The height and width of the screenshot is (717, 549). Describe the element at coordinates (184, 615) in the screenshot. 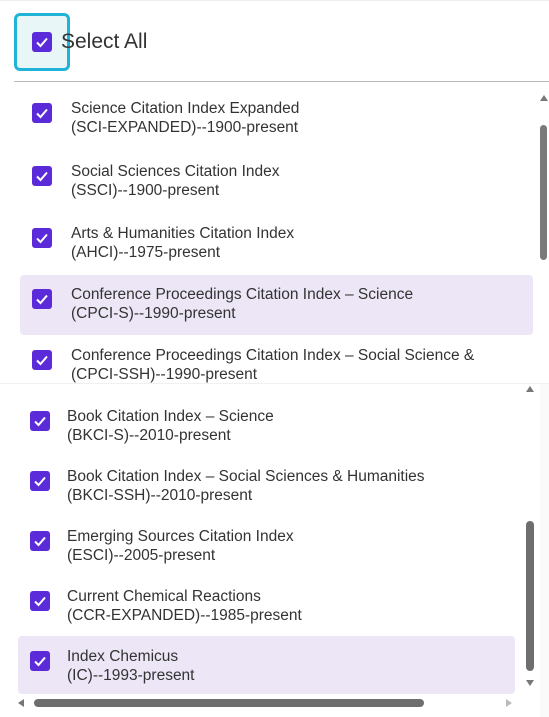

I see `item-subtitle: (CCR-EXPANDED)--1985-present` at that location.